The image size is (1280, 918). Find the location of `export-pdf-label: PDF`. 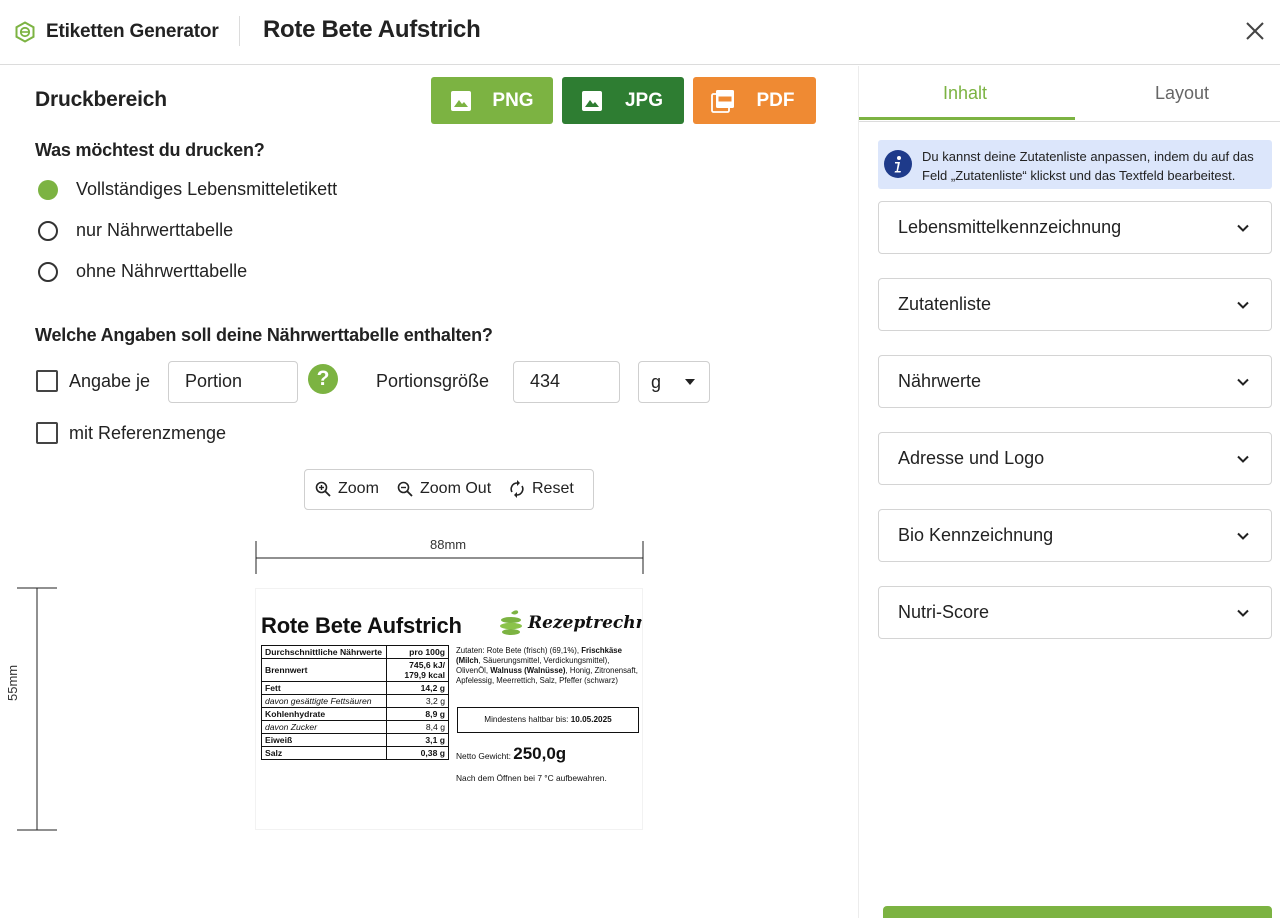

export-pdf-label: PDF is located at coordinates (775, 100).